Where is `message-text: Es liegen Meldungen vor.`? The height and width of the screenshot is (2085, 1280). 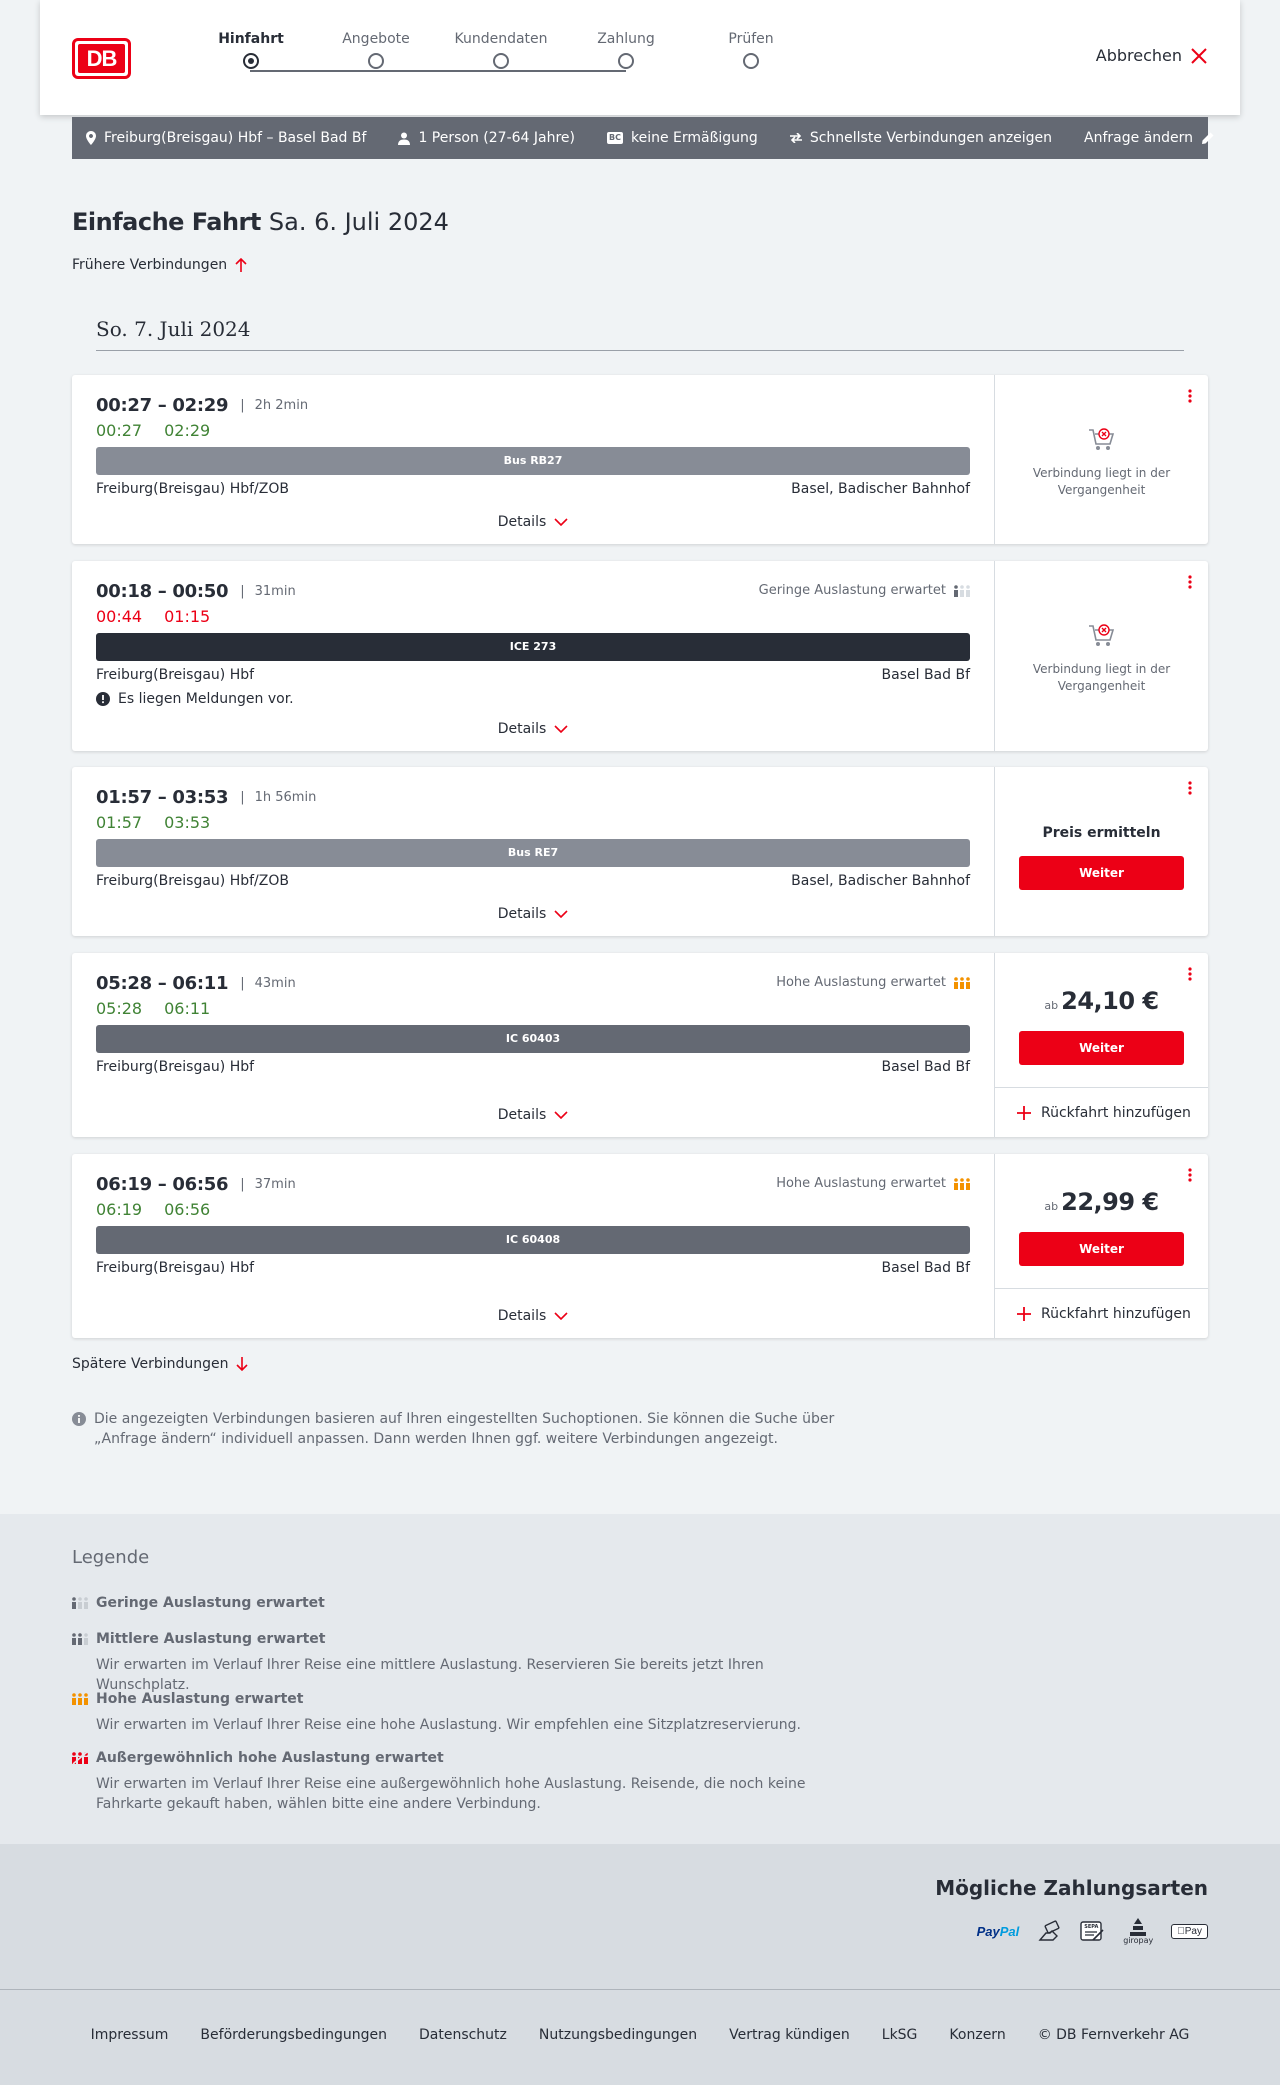
message-text: Es liegen Meldungen vor. is located at coordinates (206, 699).